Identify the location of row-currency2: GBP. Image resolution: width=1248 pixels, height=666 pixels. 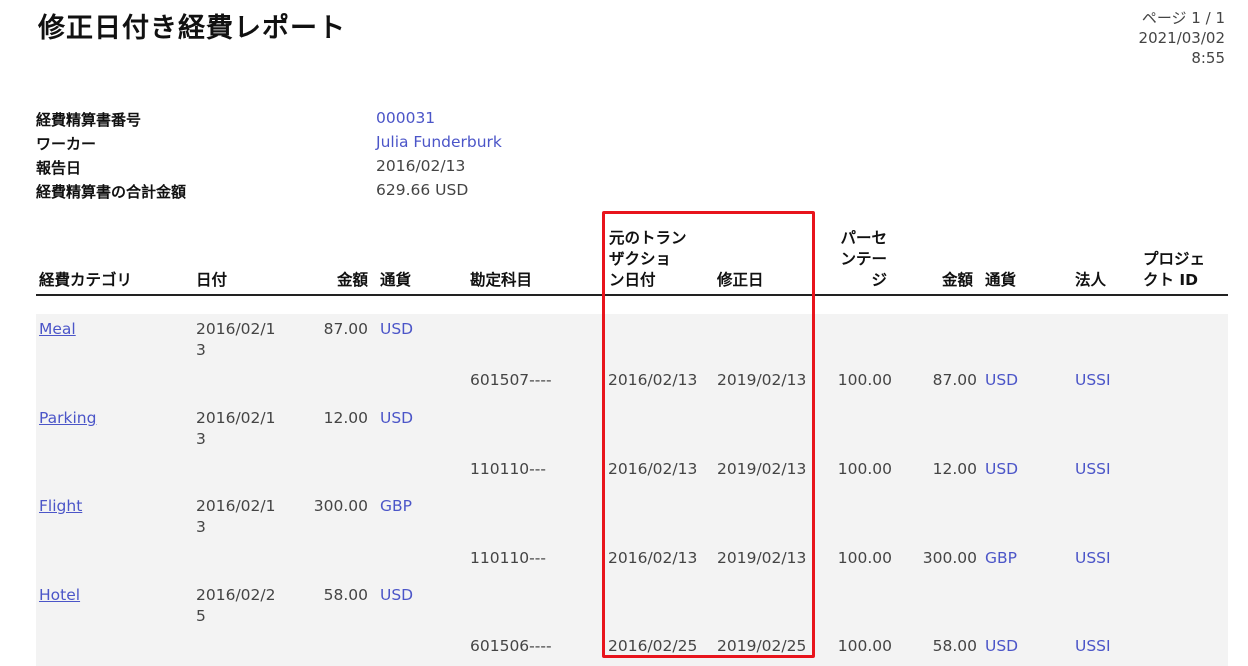
(1001, 558).